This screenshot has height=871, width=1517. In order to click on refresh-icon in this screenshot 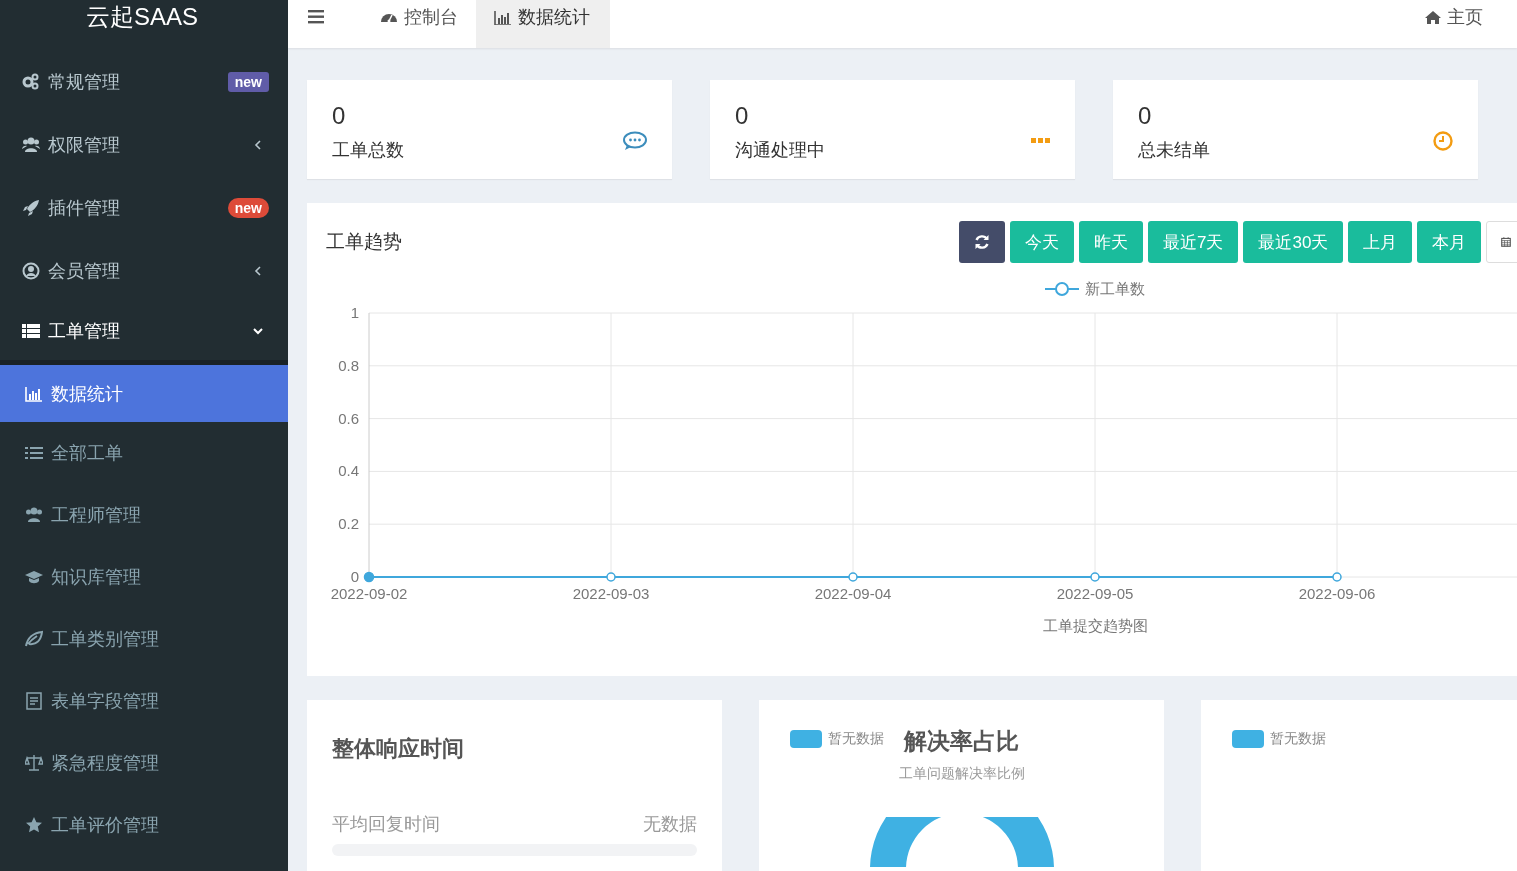, I will do `click(982, 242)`.